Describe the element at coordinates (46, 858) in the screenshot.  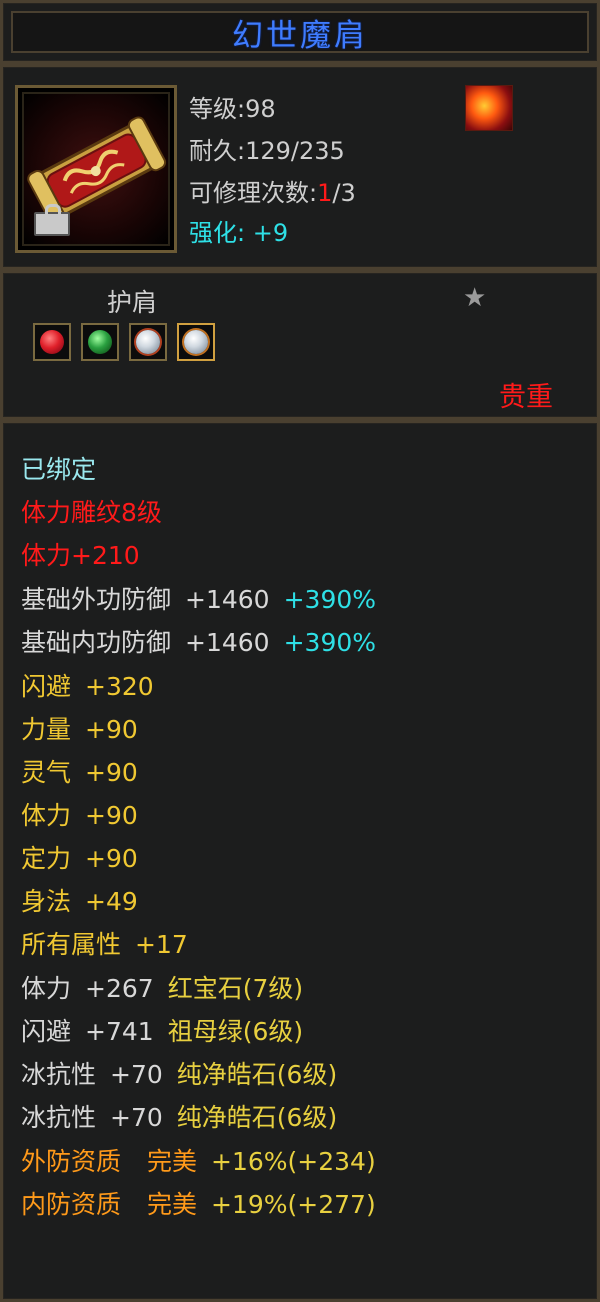
I see `stat-label: 定力` at that location.